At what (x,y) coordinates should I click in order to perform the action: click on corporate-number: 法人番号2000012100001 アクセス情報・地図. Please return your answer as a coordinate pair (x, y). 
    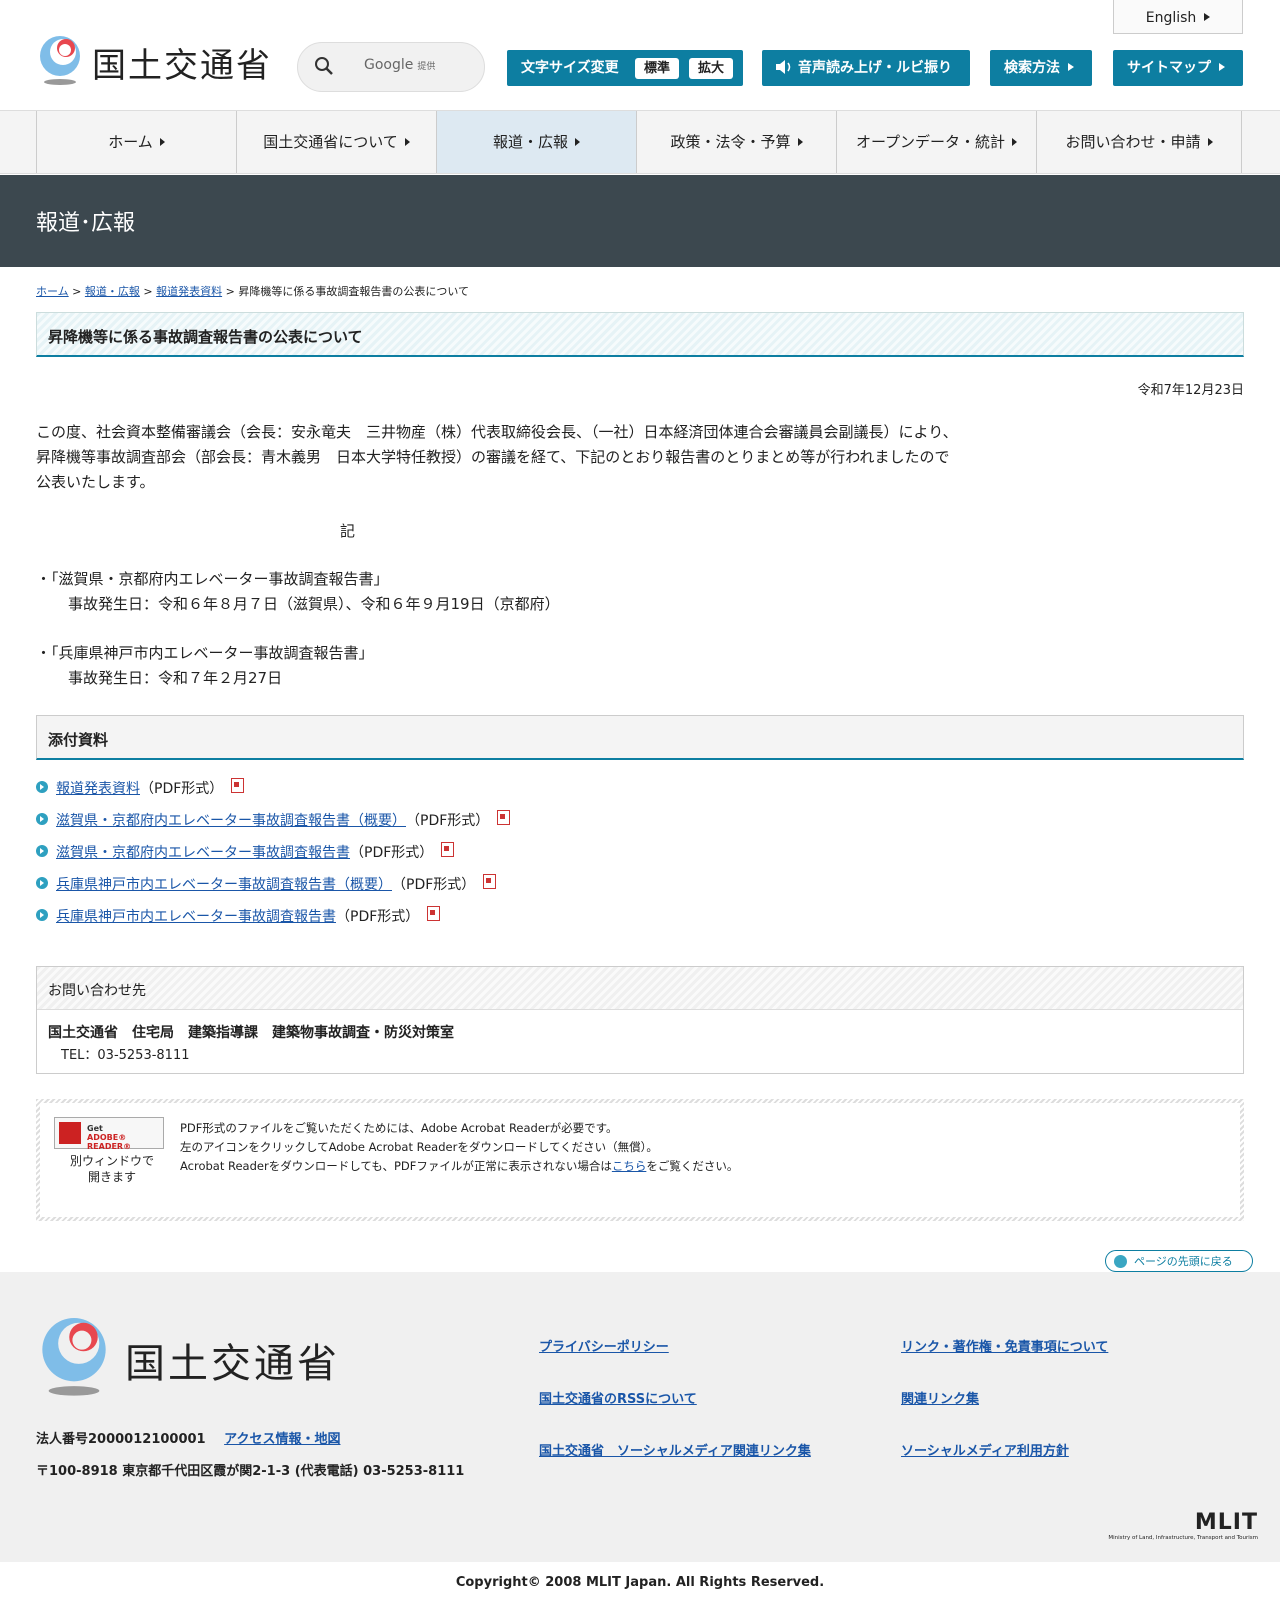
    Looking at the image, I should click on (188, 1439).